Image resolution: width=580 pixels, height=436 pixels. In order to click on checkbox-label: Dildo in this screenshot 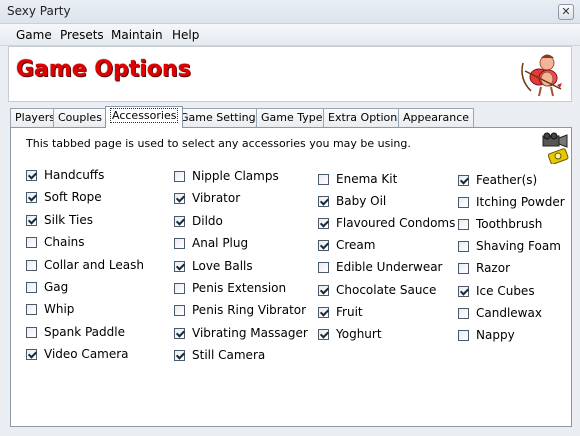, I will do `click(207, 221)`.